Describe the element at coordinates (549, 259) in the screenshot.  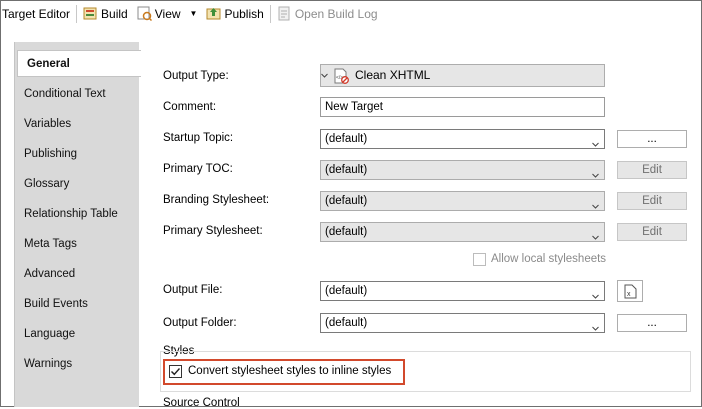
I see `allow-local-stylesheets-label: Allow local stylesheets` at that location.